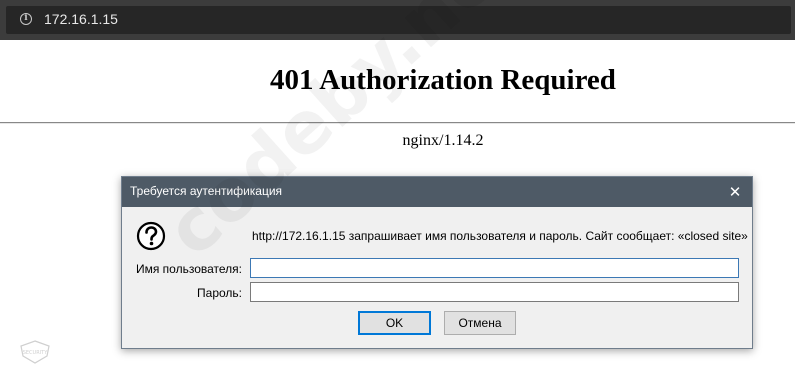 The image size is (795, 372). Describe the element at coordinates (735, 192) in the screenshot. I see `close-icon: ✕` at that location.